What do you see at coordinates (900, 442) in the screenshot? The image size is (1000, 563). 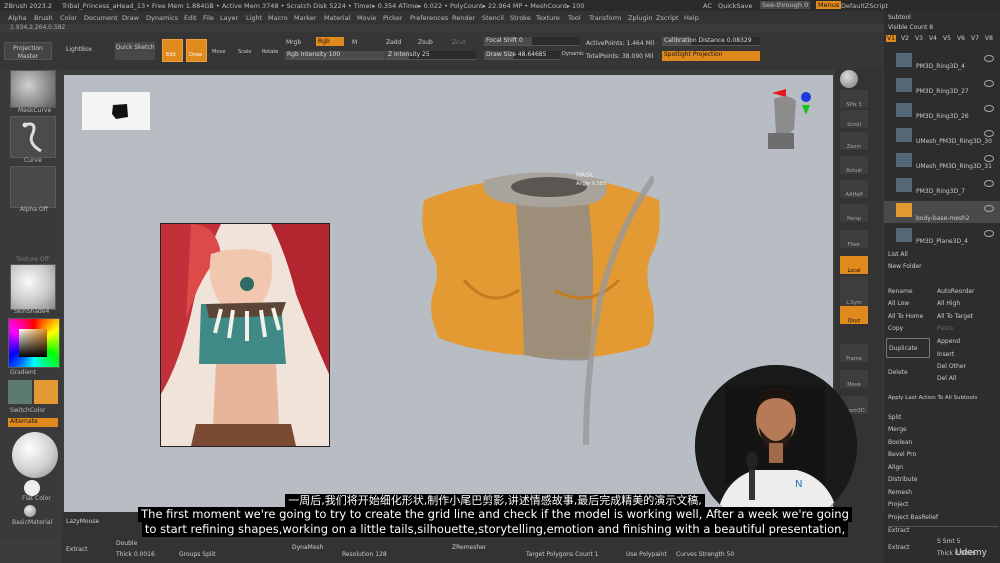 I see `boolean-button: Boolean` at bounding box center [900, 442].